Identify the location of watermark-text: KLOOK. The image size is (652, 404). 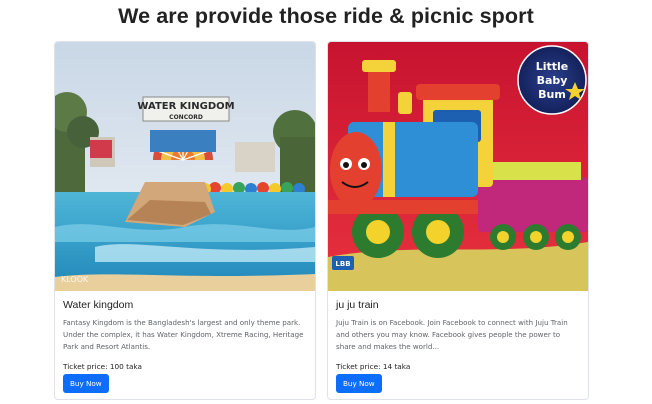
(75, 279).